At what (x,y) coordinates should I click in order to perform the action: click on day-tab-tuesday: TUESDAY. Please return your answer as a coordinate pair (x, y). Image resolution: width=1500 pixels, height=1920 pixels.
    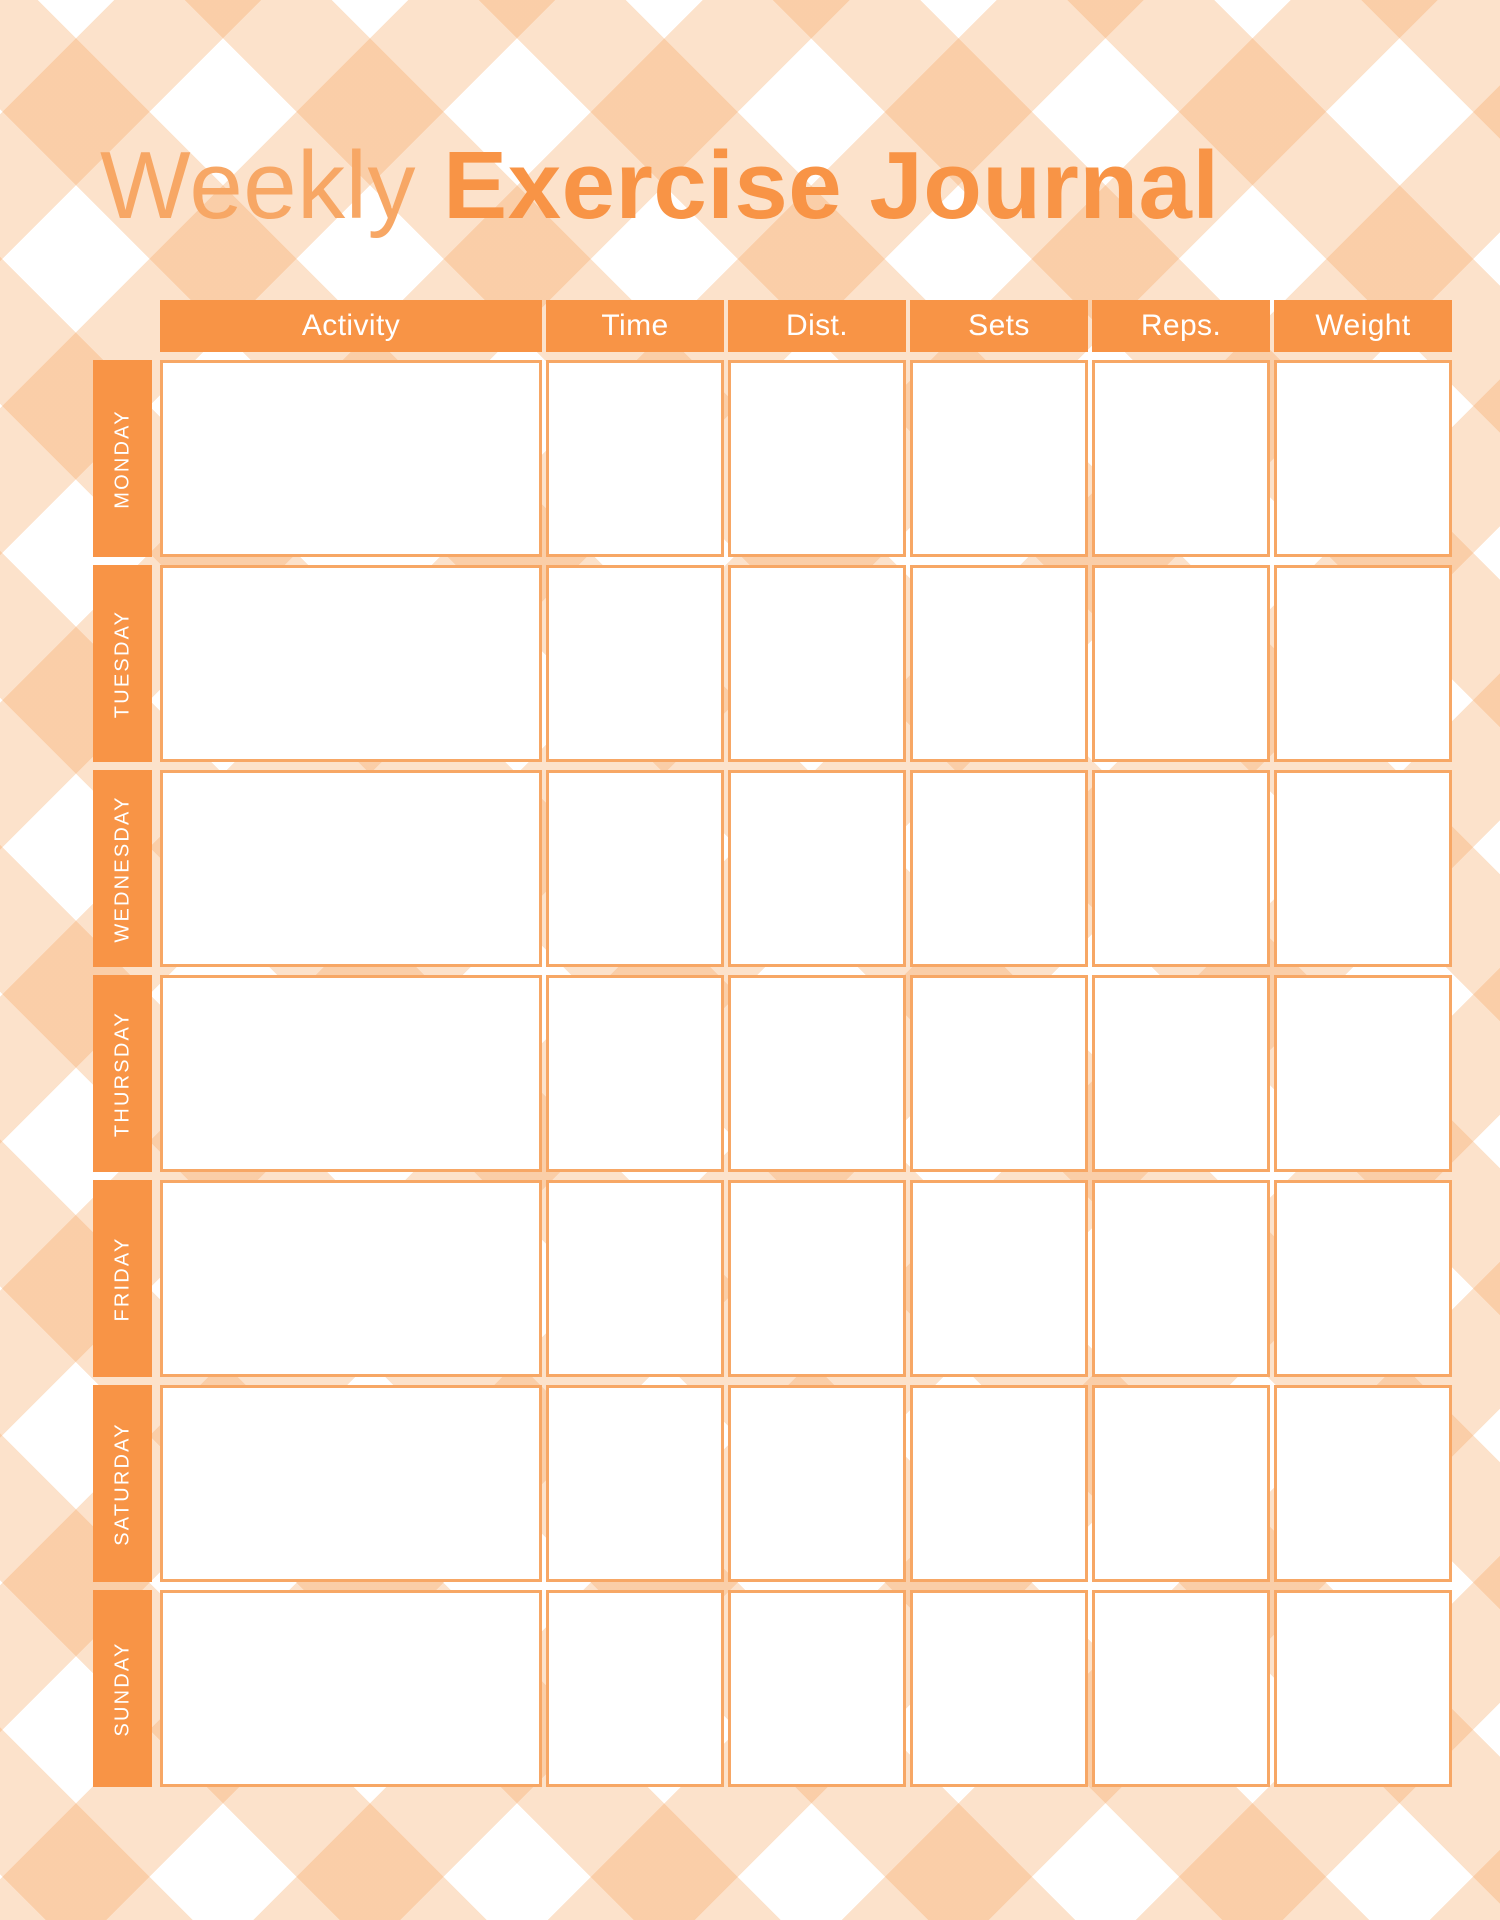
    Looking at the image, I should click on (122, 663).